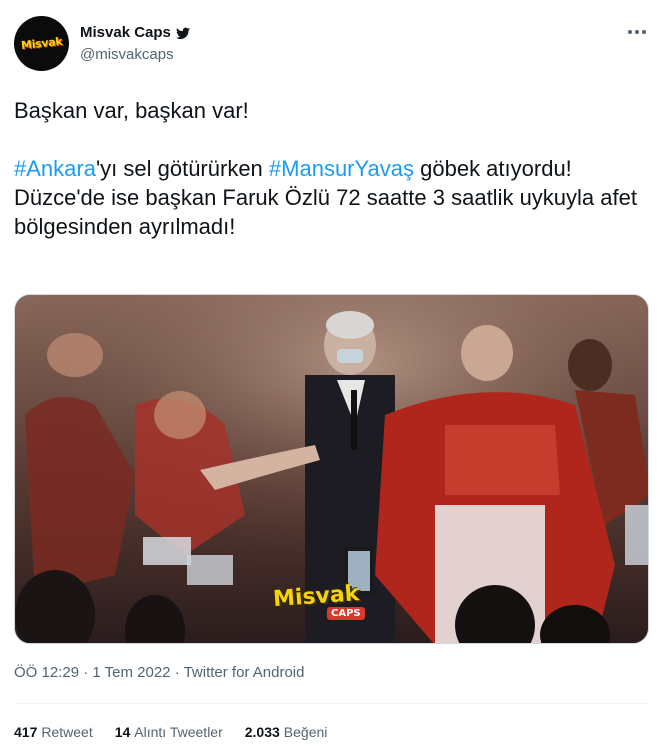 The image size is (663, 756). I want to click on likes-label: Beğeni, so click(305, 732).